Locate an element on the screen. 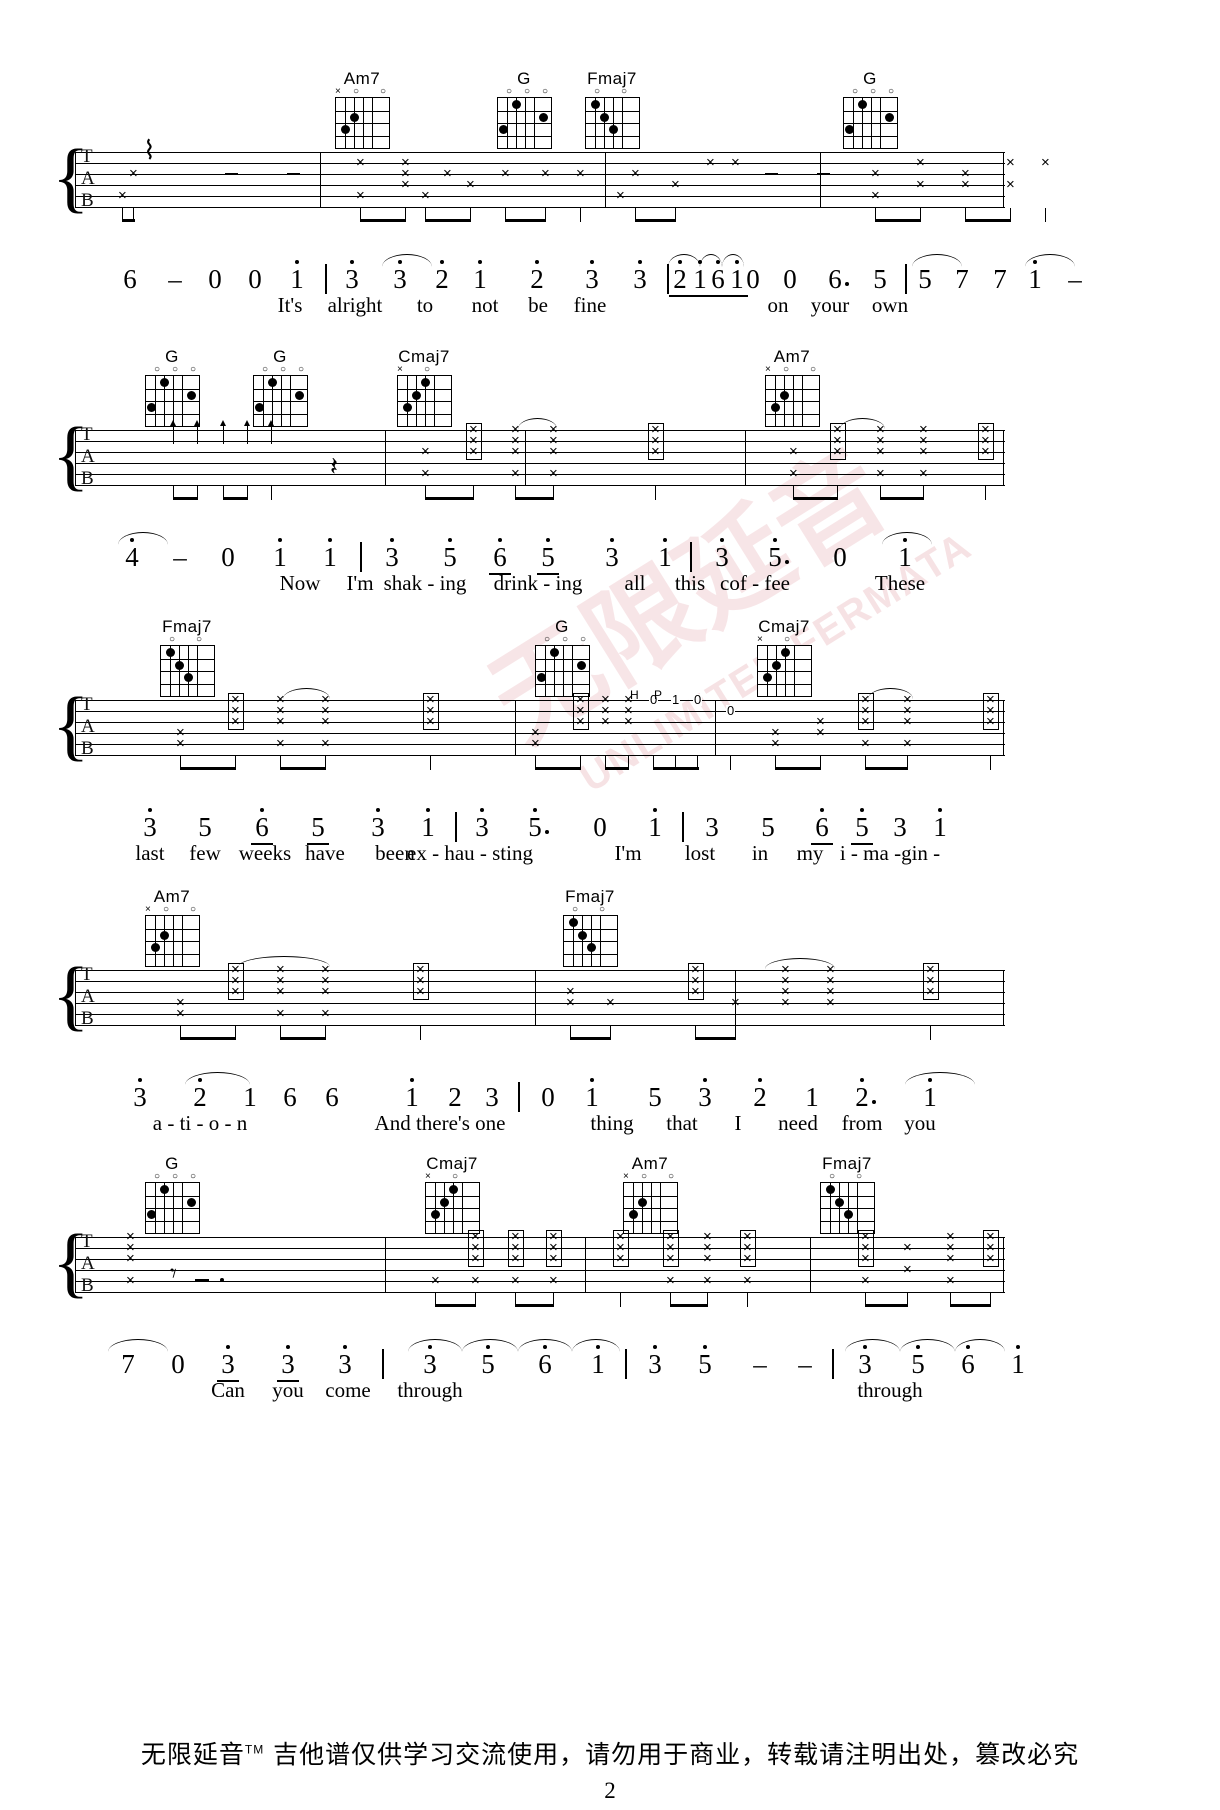 This screenshot has width=1220, height=1810. jianpu-underline is located at coordinates (680, 296).